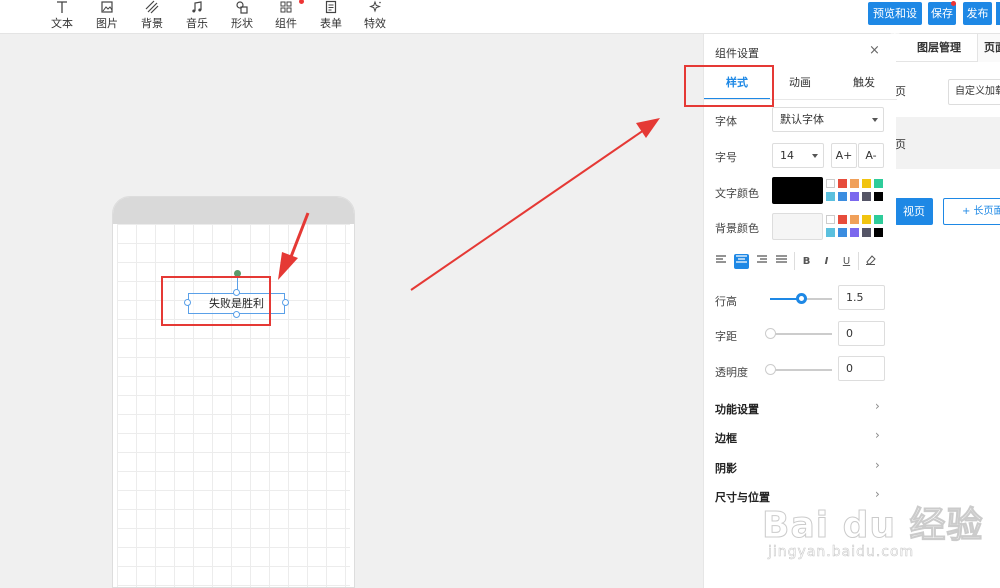 This screenshot has width=1000, height=588. What do you see at coordinates (298, 237) in the screenshot?
I see `annotation-arrow-canvas` at bounding box center [298, 237].